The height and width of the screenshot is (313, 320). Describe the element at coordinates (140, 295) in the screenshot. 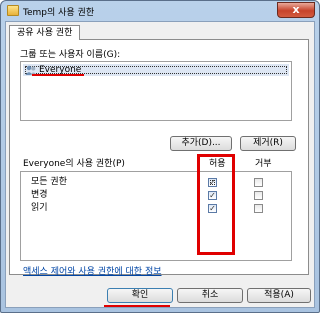

I see `ok-button: 확인` at that location.